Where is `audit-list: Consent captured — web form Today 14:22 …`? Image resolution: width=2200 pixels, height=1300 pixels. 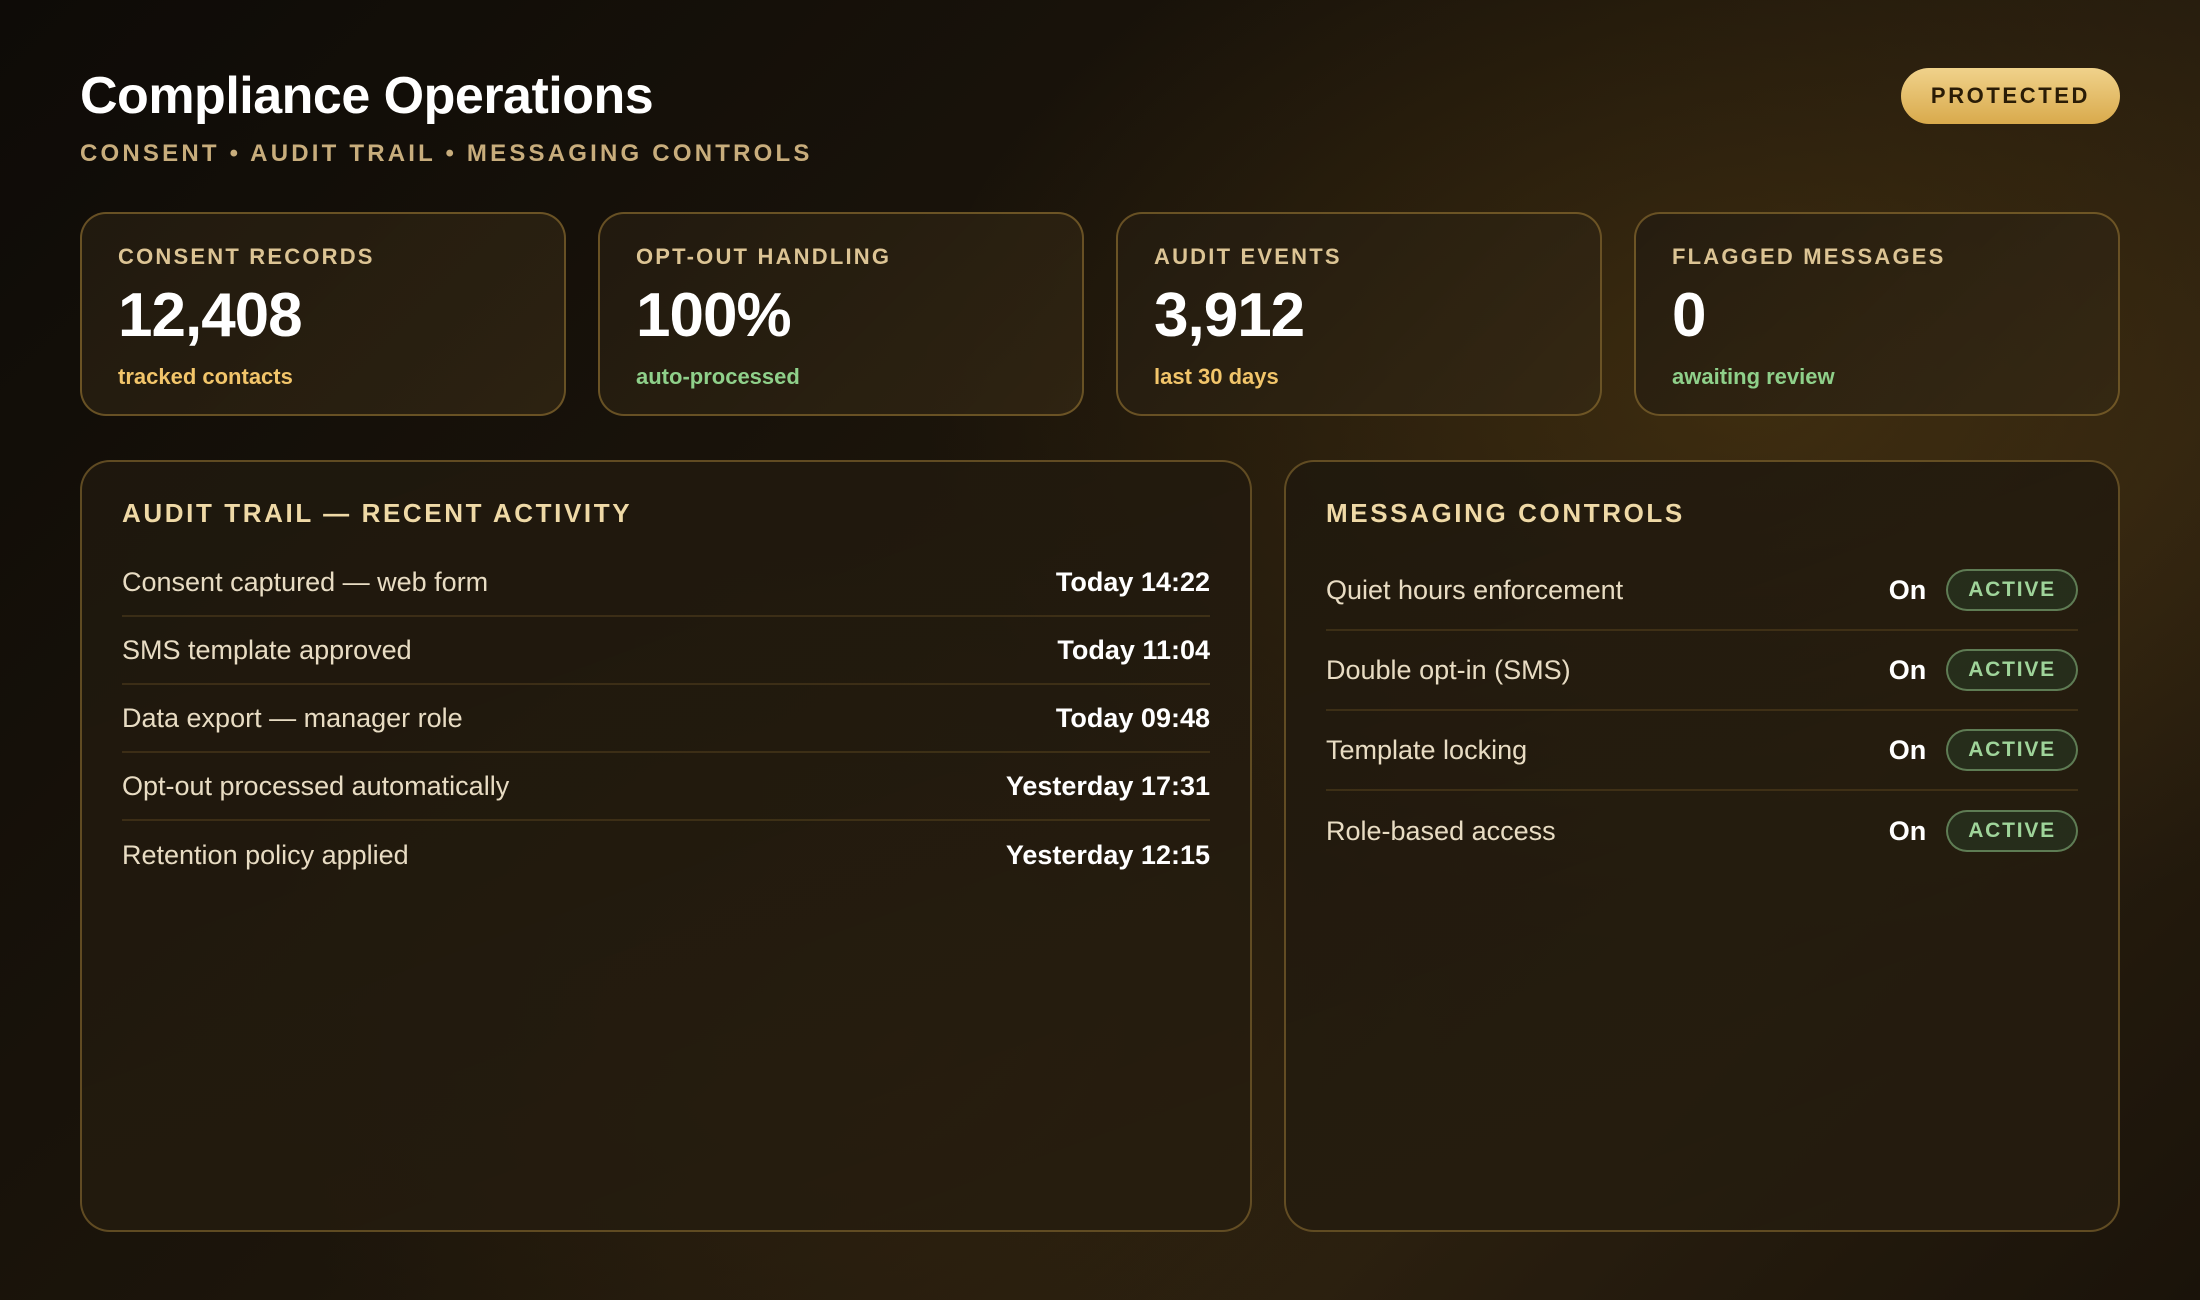
audit-list: Consent captured — web form Today 14:22 … is located at coordinates (666, 719).